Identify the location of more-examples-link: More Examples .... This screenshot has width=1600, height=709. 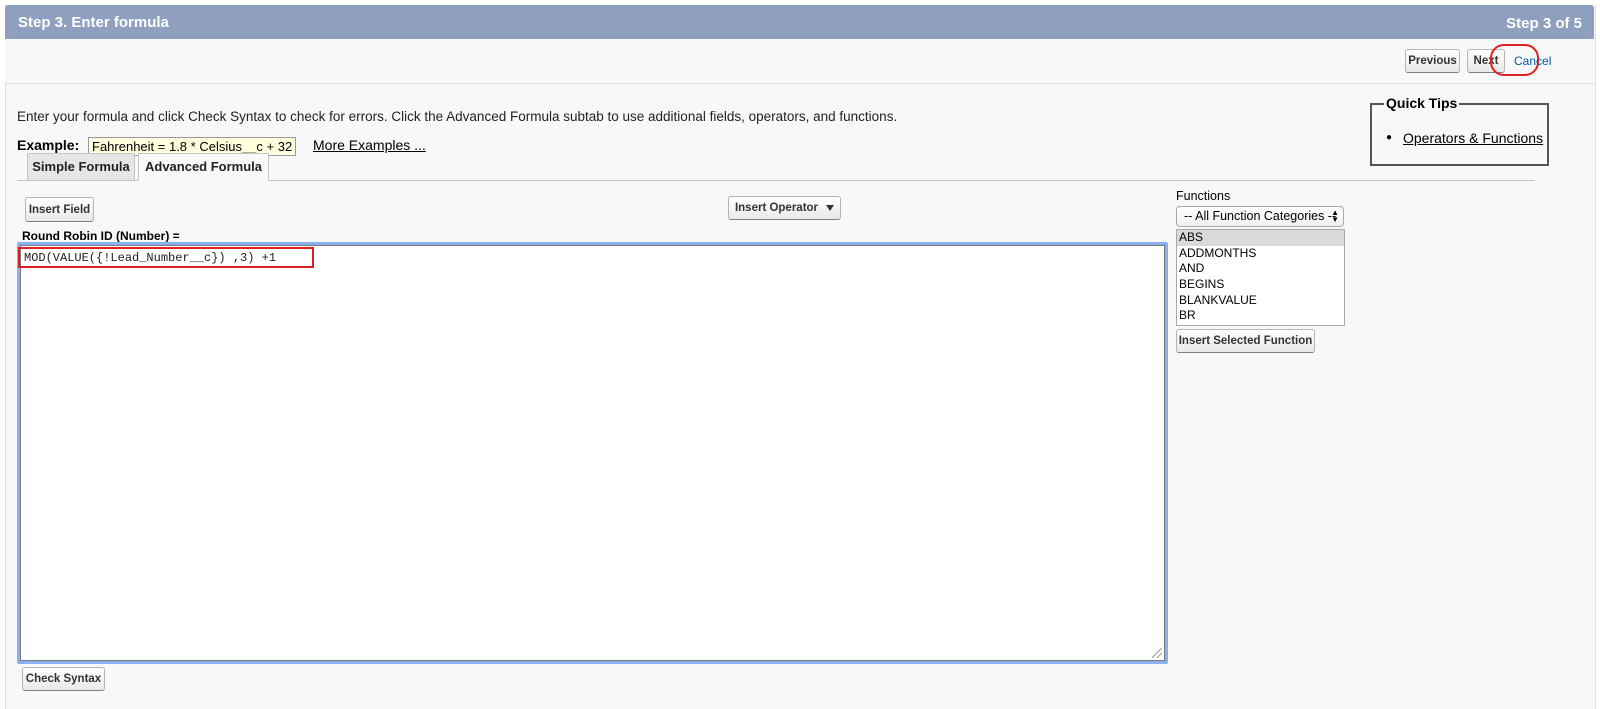
(369, 145).